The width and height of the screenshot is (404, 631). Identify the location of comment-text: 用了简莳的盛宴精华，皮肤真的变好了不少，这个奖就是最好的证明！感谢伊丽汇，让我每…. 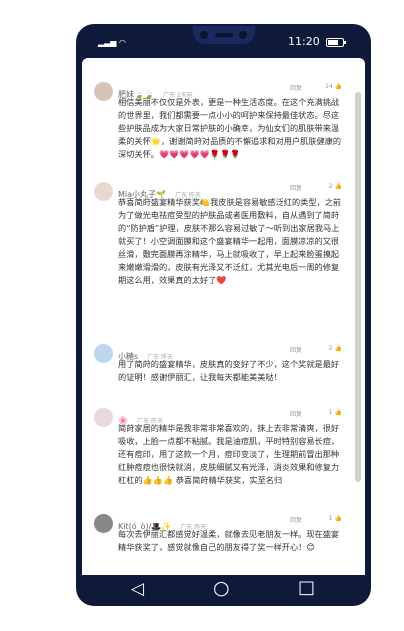
(229, 370).